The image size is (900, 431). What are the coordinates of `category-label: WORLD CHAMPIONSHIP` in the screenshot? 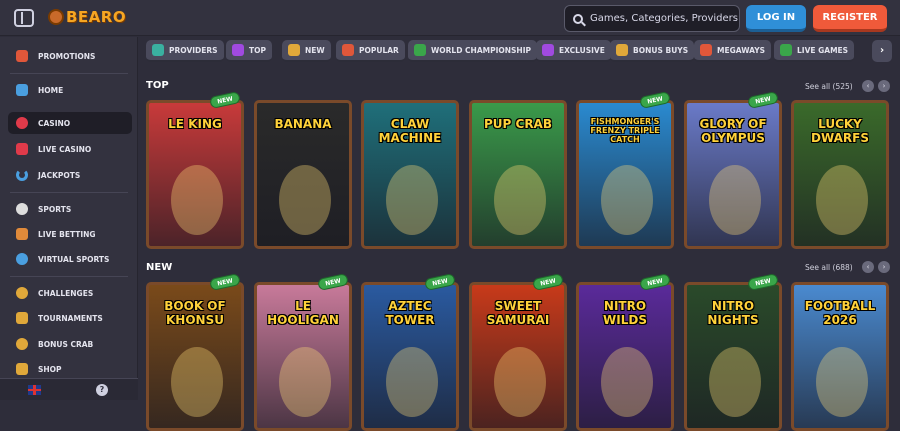 It's located at (481, 50).